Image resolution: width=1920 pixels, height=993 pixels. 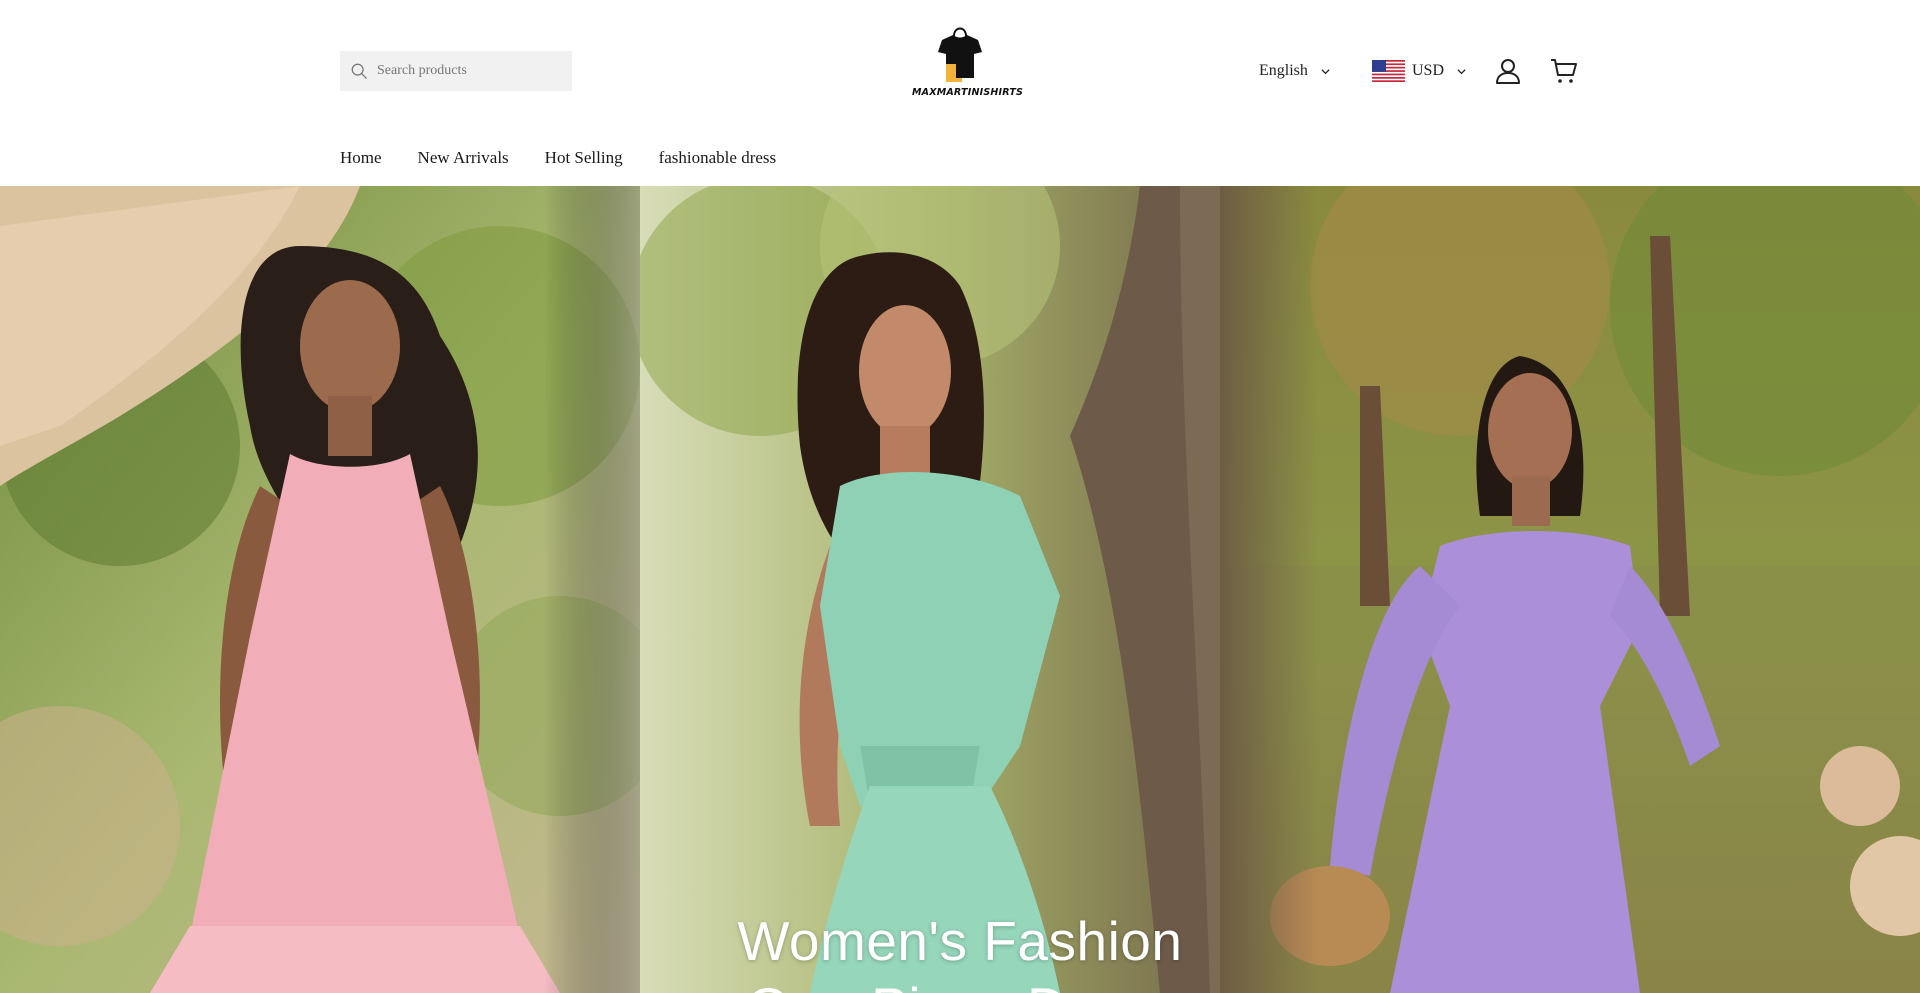 What do you see at coordinates (960, 983) in the screenshot?
I see `hero-subtitle: One-Piece Dress` at bounding box center [960, 983].